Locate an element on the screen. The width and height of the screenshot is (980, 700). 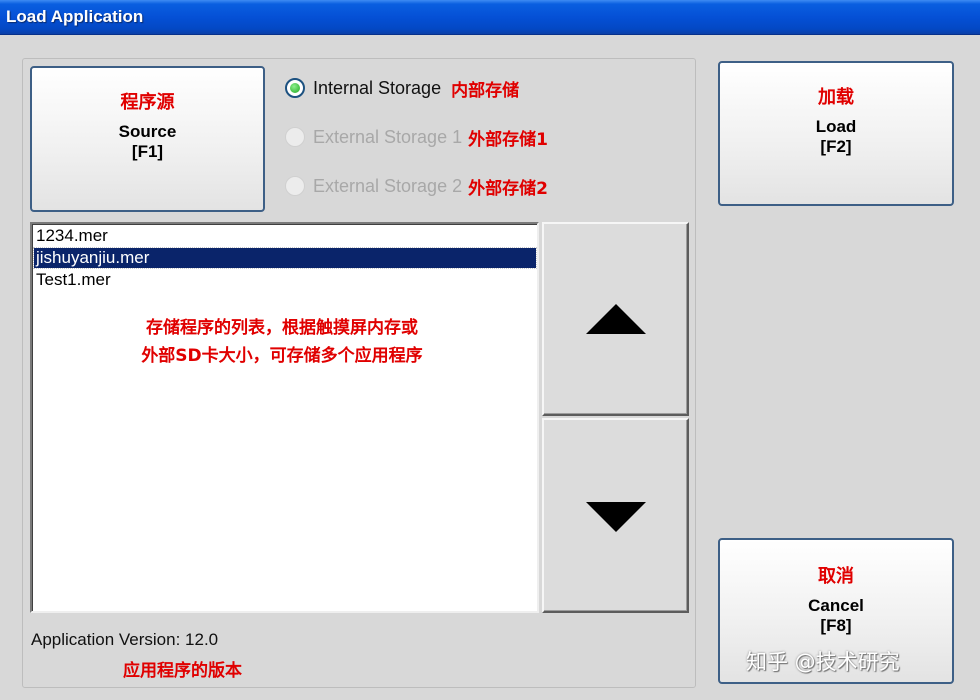
list-annotation-line-2: 外部SD卡大小，可存储多个应用程序 is located at coordinates (282, 356).